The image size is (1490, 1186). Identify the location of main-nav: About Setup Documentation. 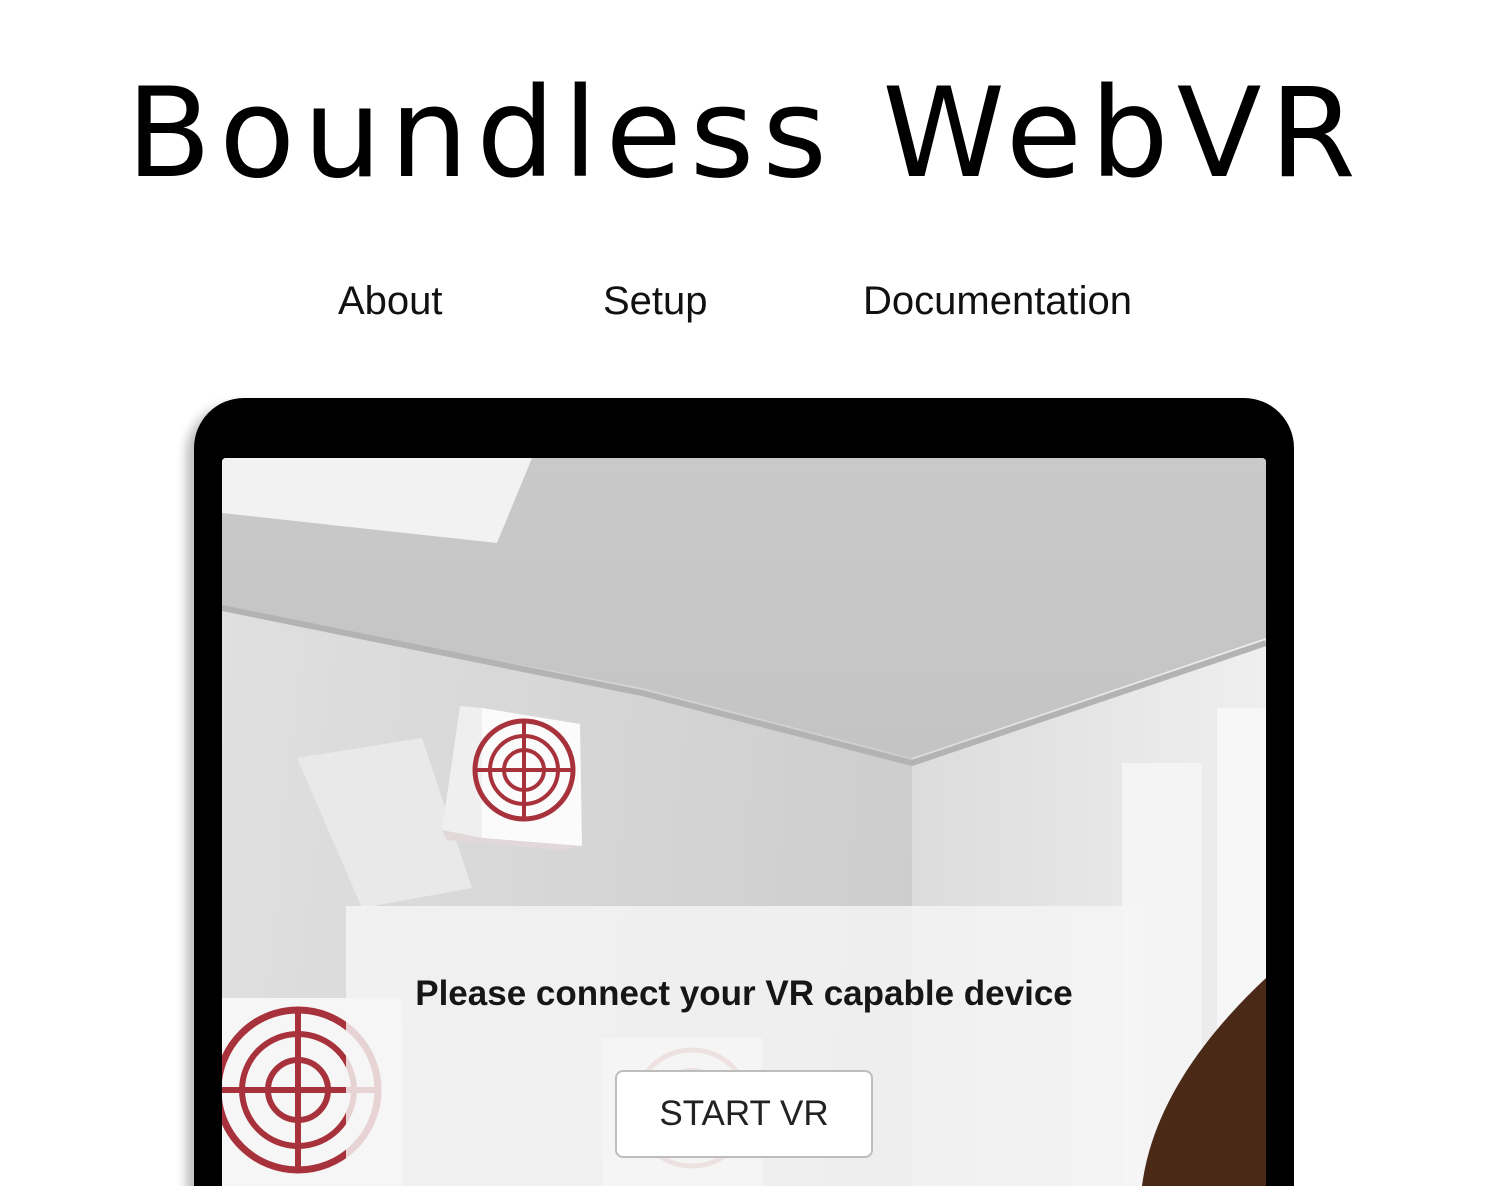
(745, 301).